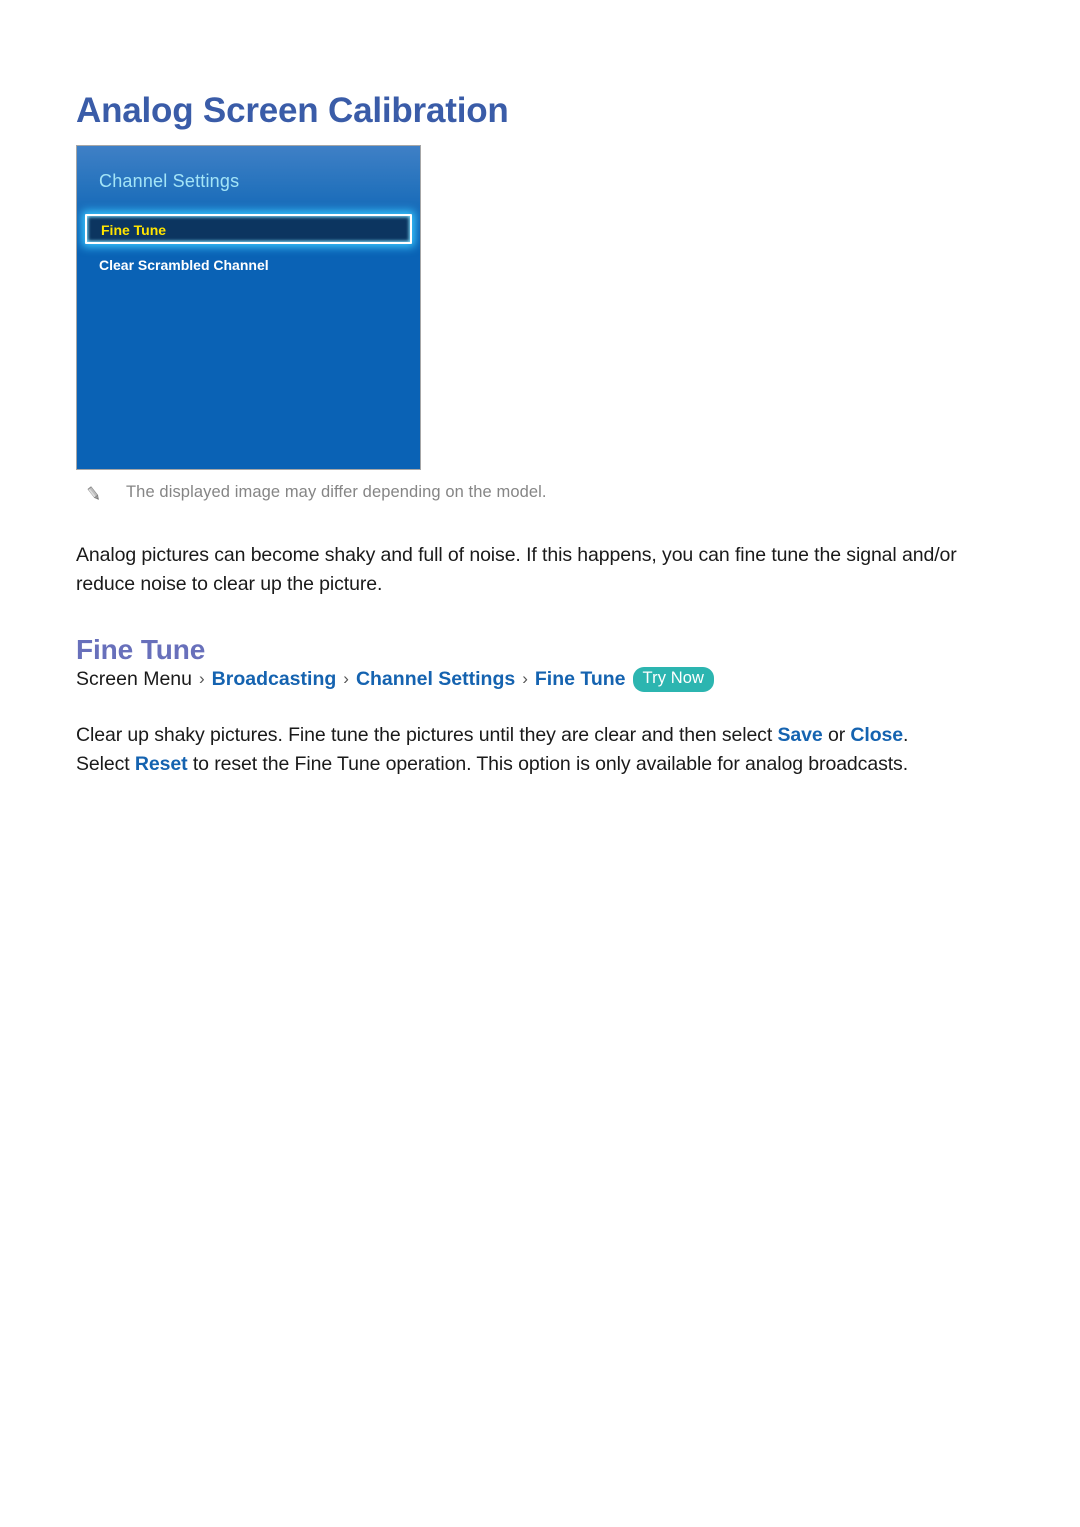 This screenshot has height=1527, width=1080. What do you see at coordinates (274, 679) in the screenshot?
I see `breadcrumb-item-broadcasting: Broadcasting` at bounding box center [274, 679].